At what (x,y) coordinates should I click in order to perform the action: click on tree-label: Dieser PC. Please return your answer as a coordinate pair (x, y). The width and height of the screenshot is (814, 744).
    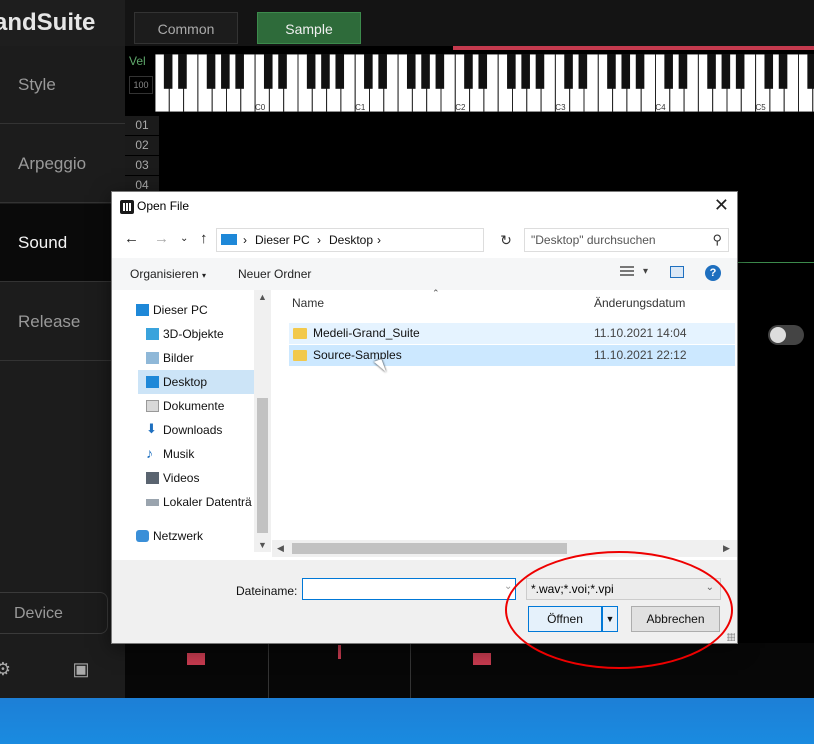
    Looking at the image, I should click on (180, 310).